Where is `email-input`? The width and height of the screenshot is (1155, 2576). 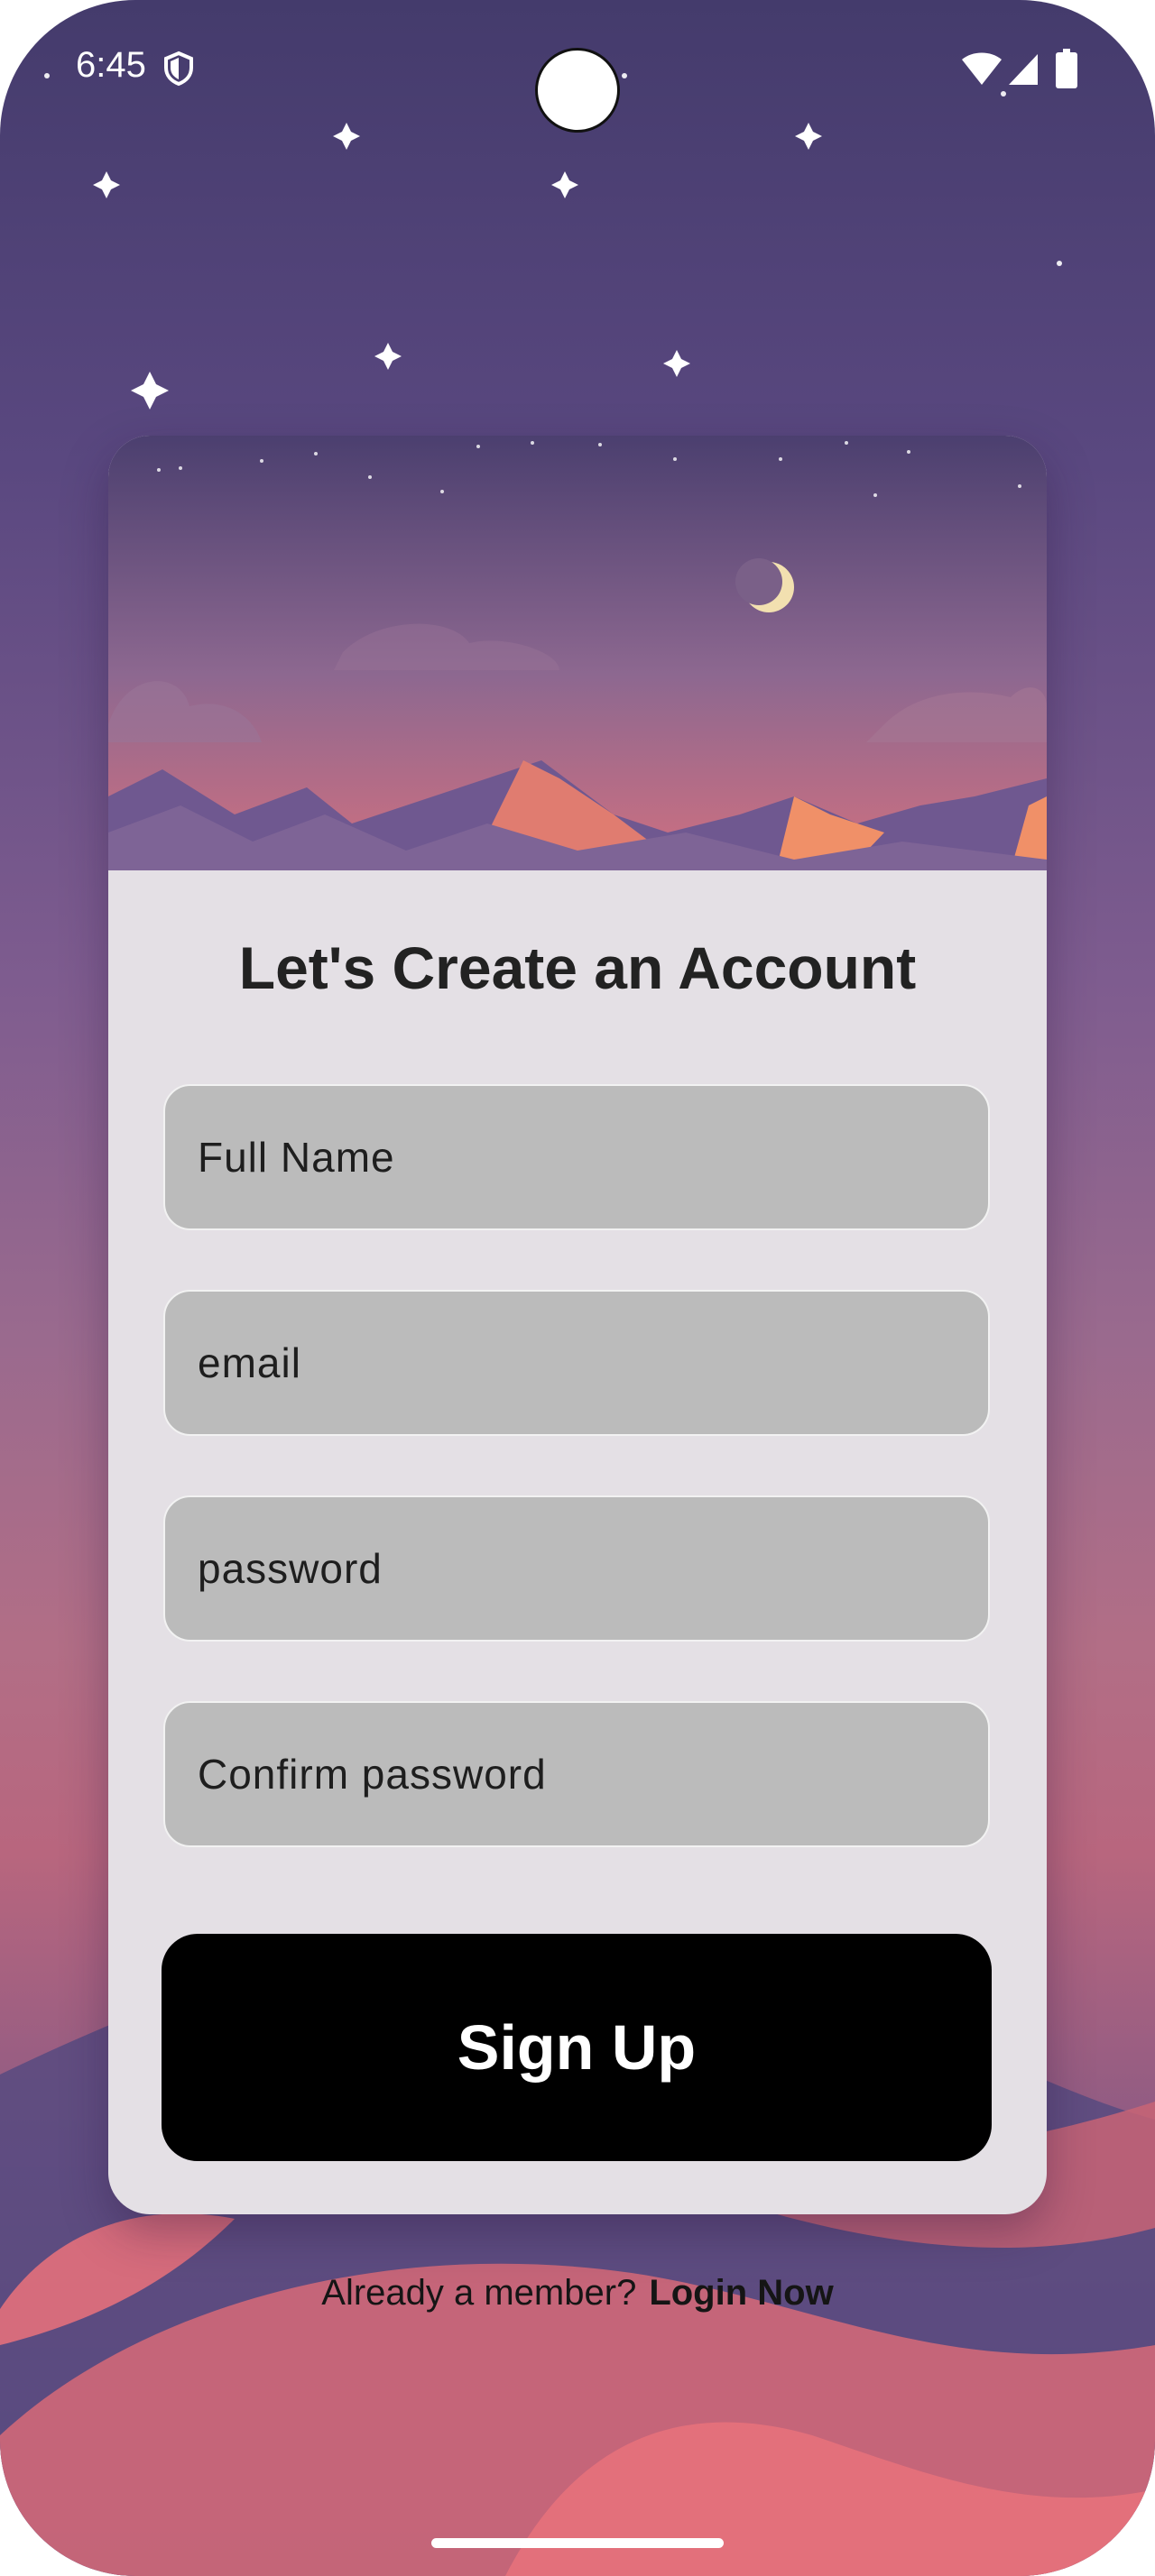 email-input is located at coordinates (576, 1363).